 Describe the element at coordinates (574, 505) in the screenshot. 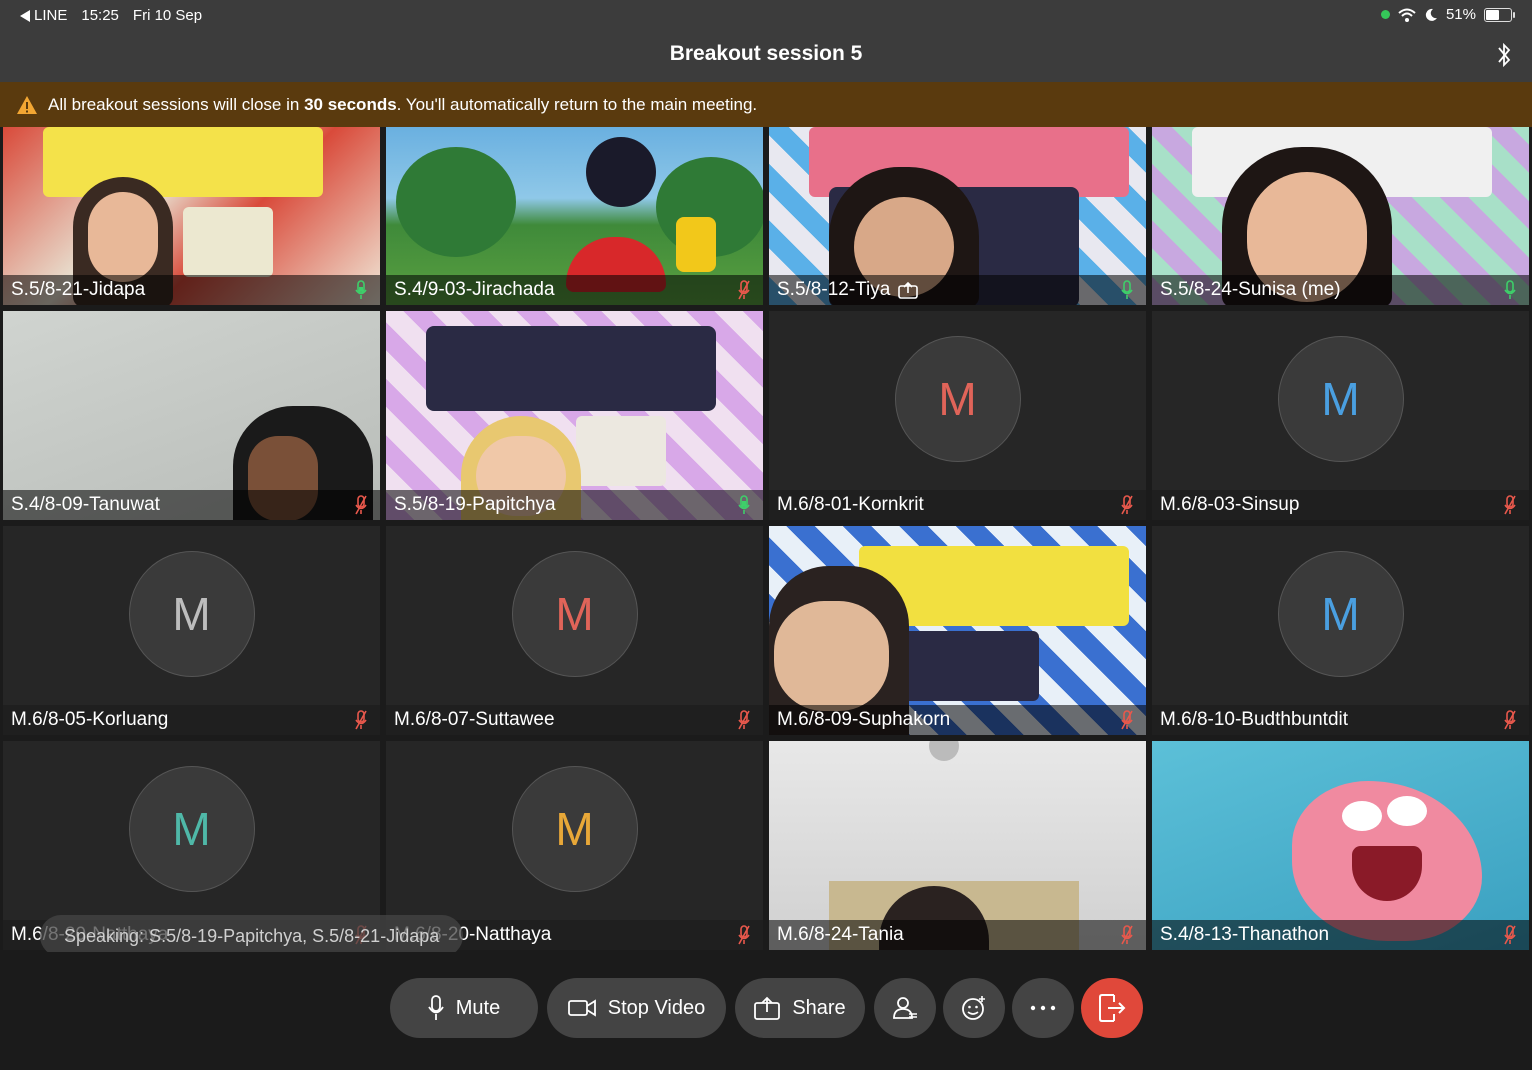

I see `participant-namebar: S.5/8-19-Papitchya` at that location.